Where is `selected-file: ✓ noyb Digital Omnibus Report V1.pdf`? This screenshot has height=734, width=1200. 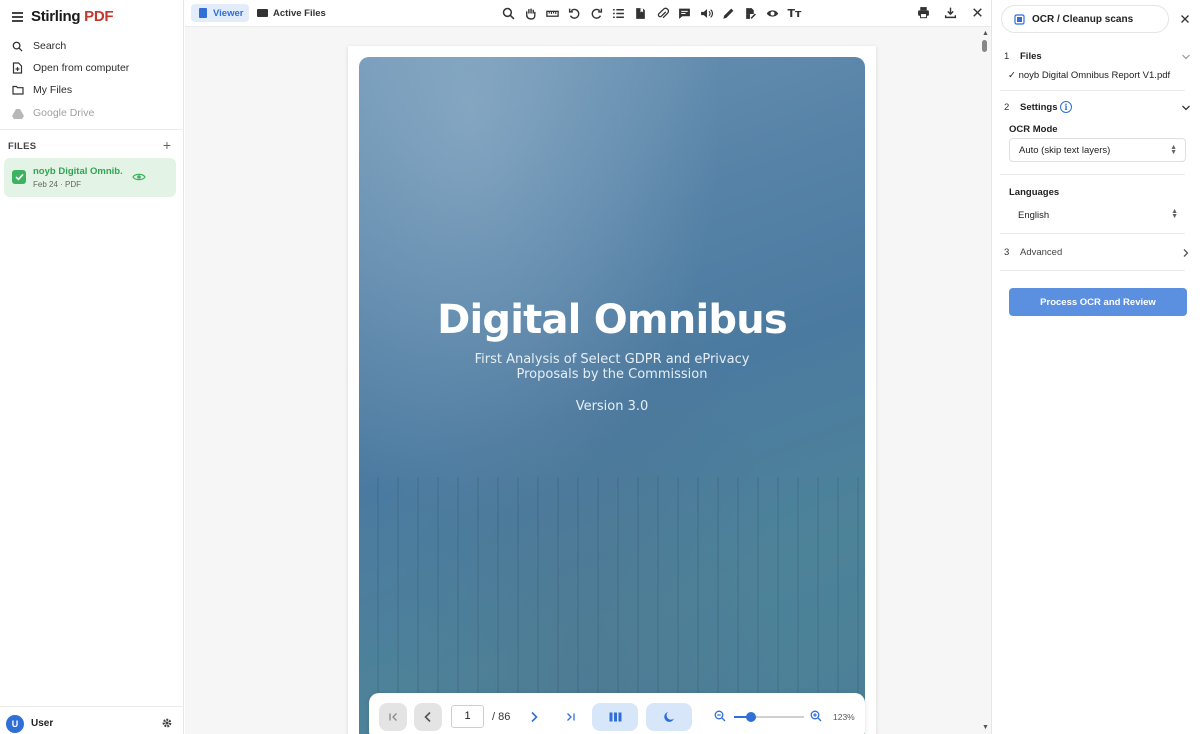
selected-file: ✓ noyb Digital Omnibus Report V1.pdf is located at coordinates (1089, 75).